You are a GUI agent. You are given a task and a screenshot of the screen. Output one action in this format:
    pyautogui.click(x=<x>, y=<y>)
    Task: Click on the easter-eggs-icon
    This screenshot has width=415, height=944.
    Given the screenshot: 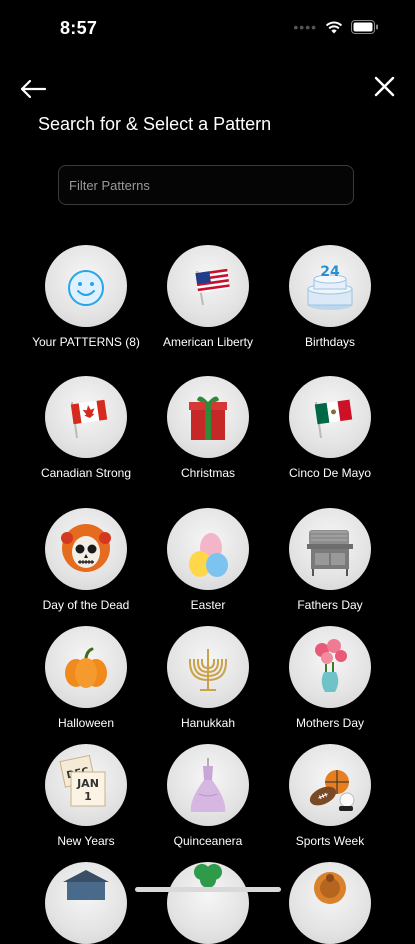 What is the action you would take?
    pyautogui.click(x=208, y=555)
    